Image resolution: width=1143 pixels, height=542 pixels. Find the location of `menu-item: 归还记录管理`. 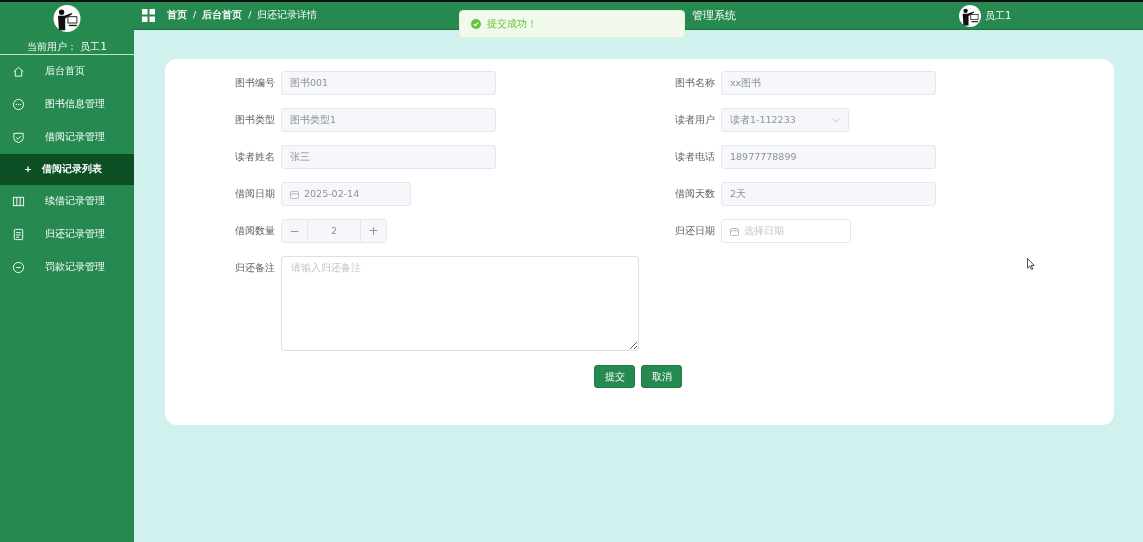

menu-item: 归还记录管理 is located at coordinates (67, 234).